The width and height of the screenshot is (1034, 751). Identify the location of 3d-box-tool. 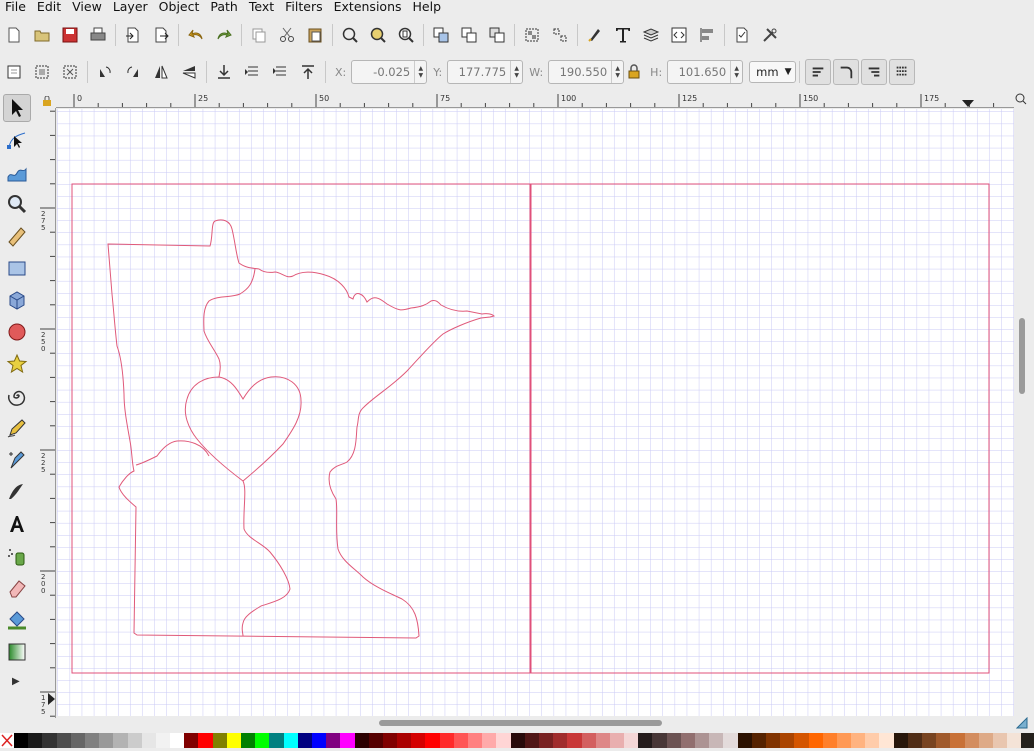
(17, 300).